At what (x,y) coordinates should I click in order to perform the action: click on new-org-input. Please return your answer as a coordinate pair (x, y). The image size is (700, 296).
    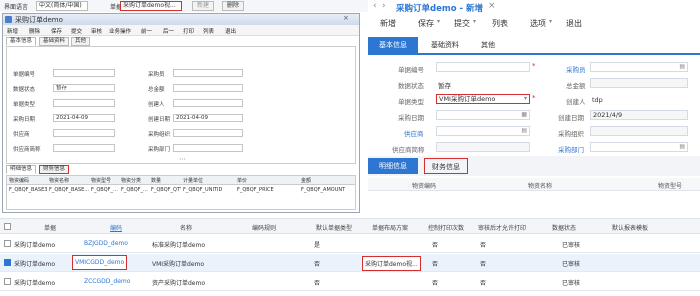
    Looking at the image, I should click on (639, 131).